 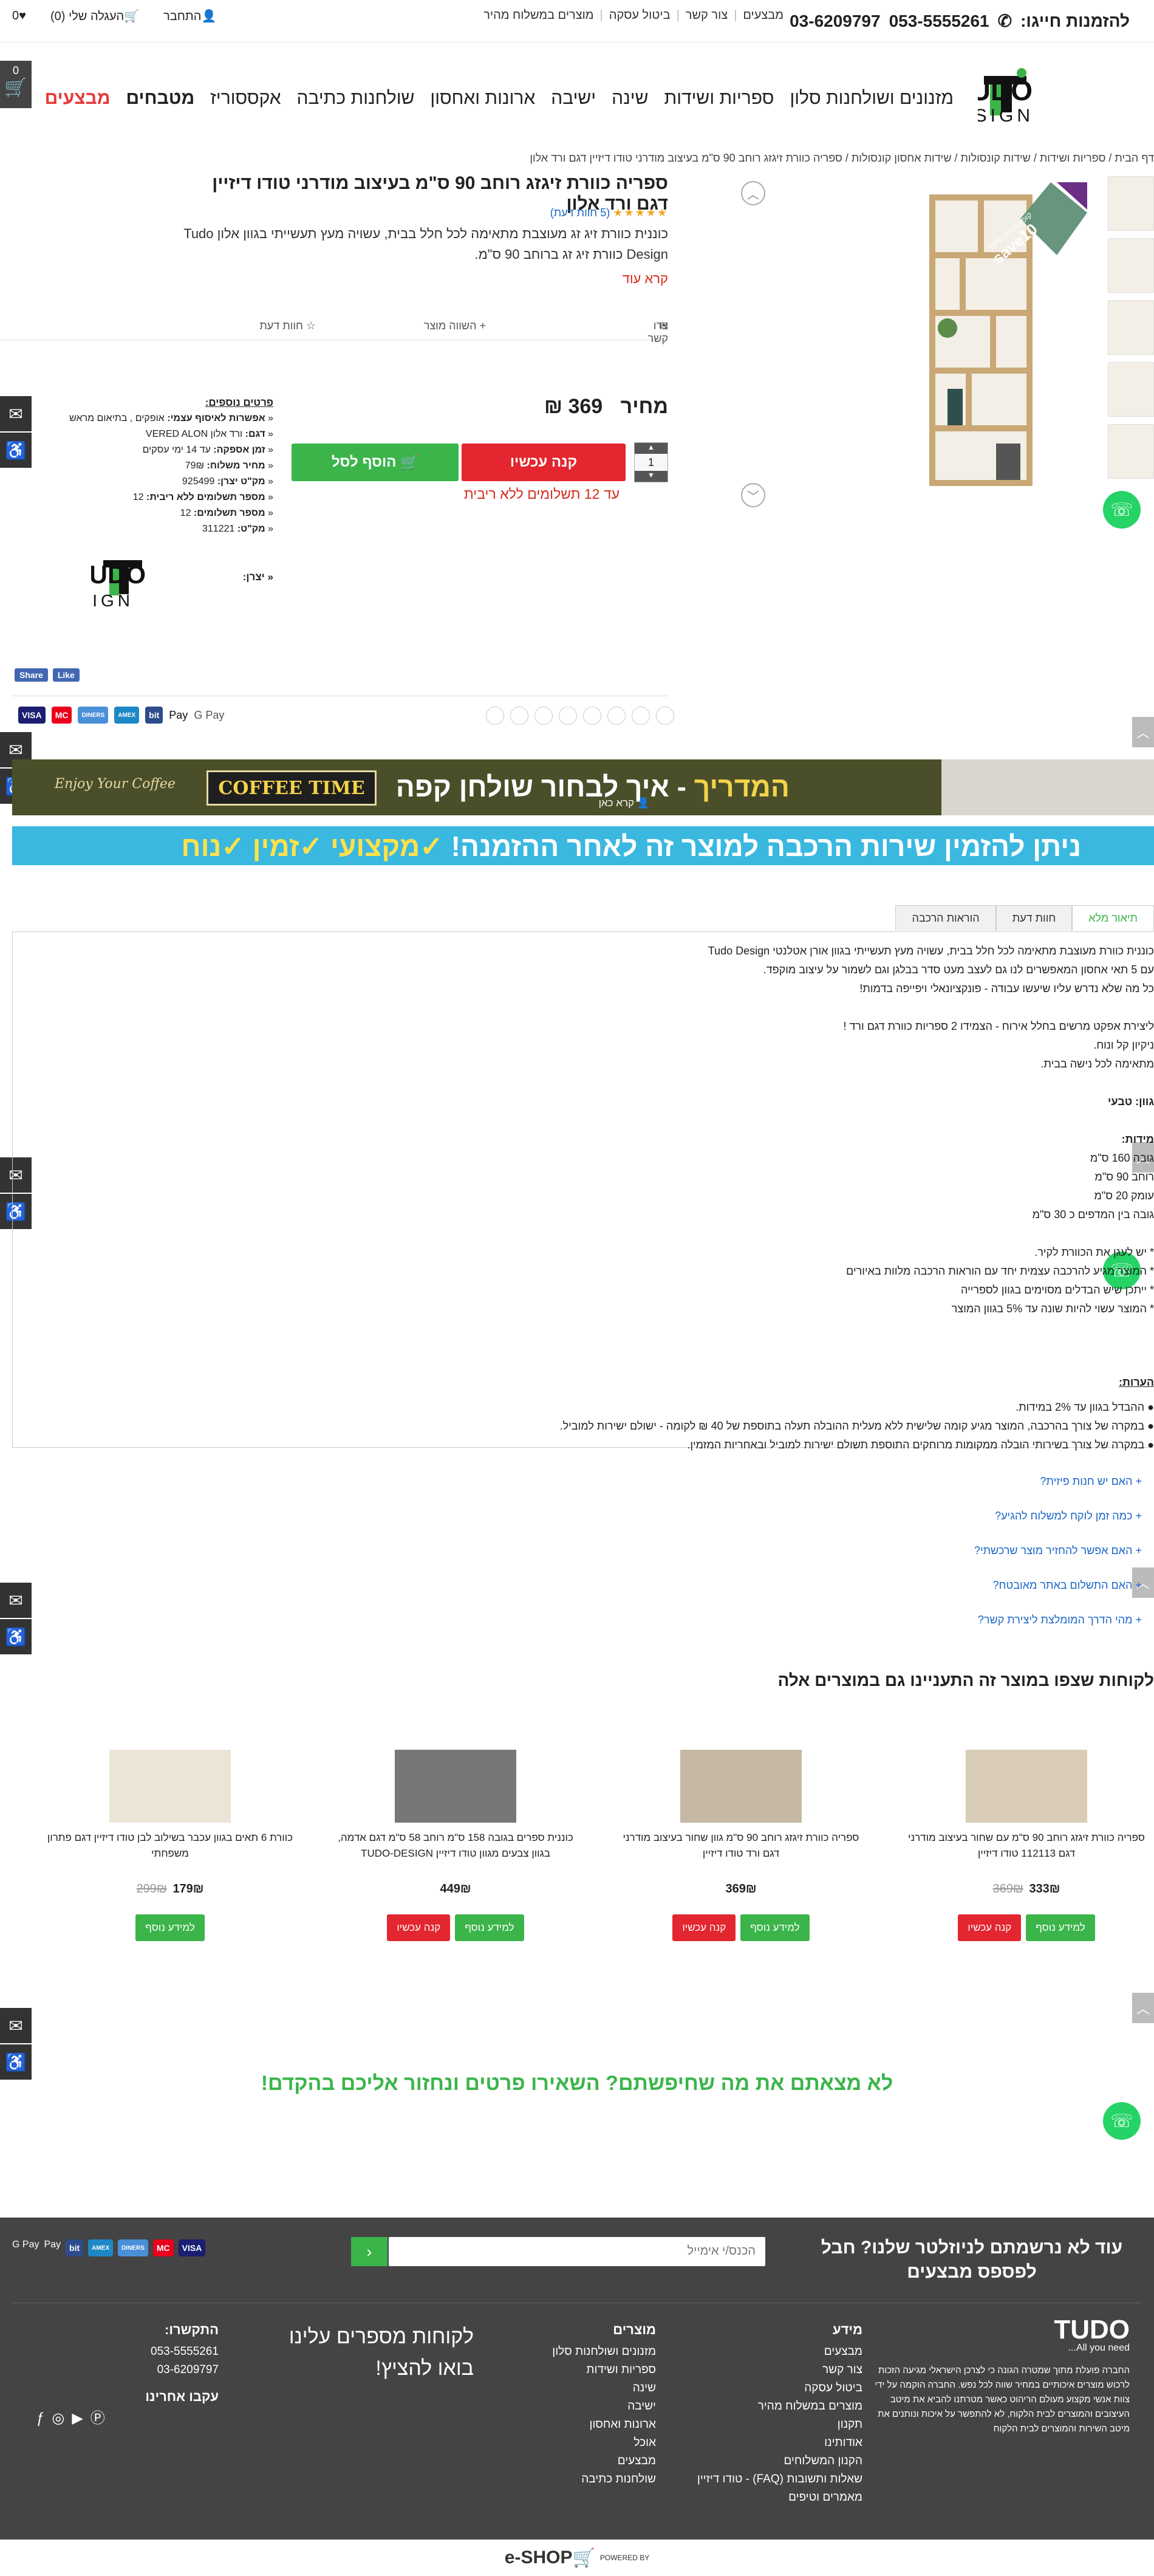 I want to click on tab-full-description: תיאור מלא, so click(x=1113, y=918).